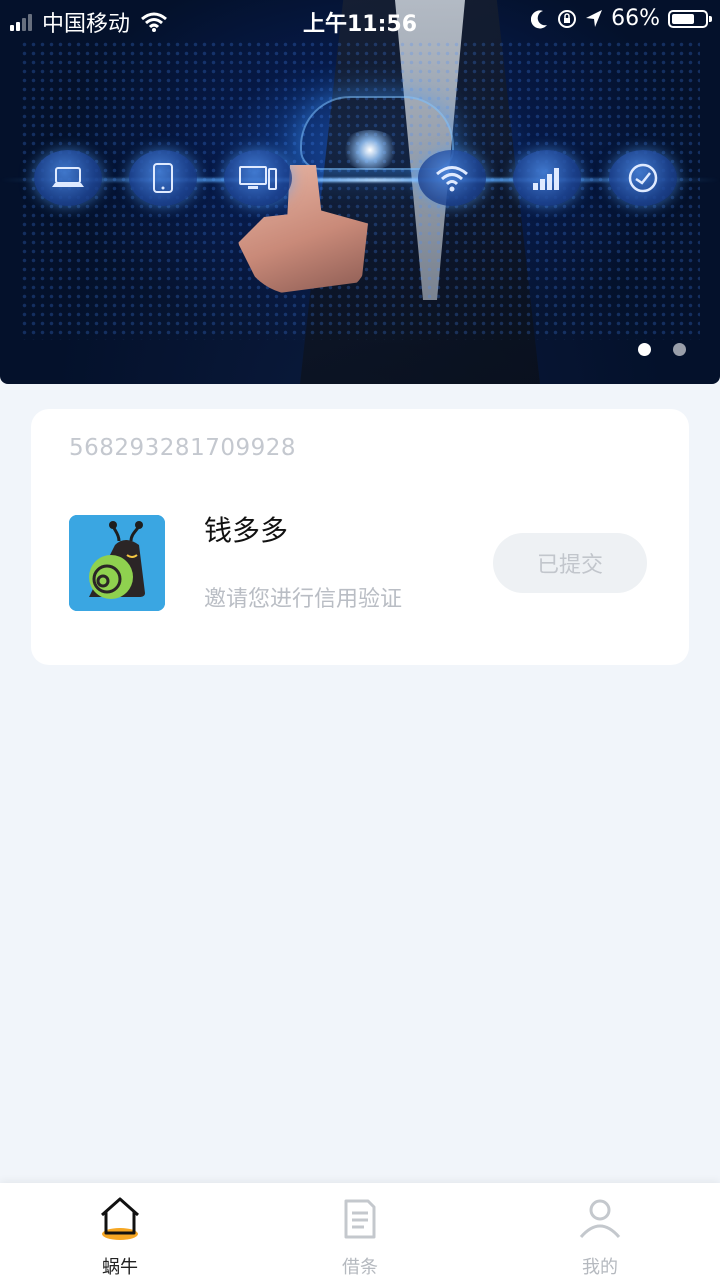 Image resolution: width=720 pixels, height=1280 pixels. Describe the element at coordinates (117, 563) in the screenshot. I see `snail-app-icon` at that location.